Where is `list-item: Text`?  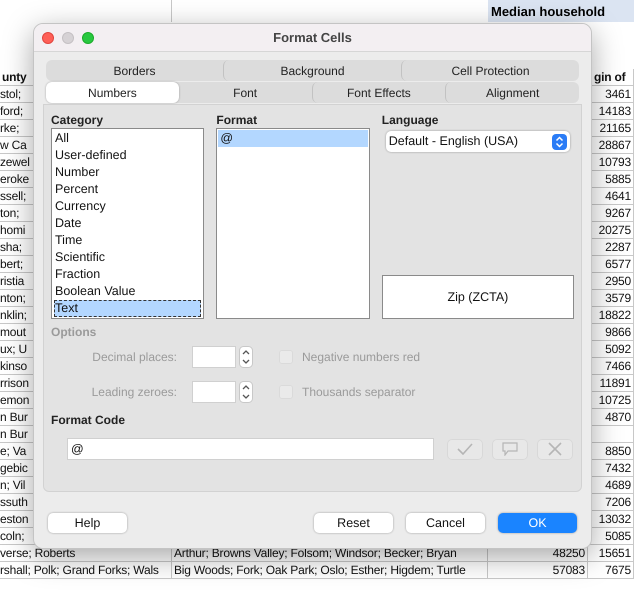 list-item: Text is located at coordinates (128, 308).